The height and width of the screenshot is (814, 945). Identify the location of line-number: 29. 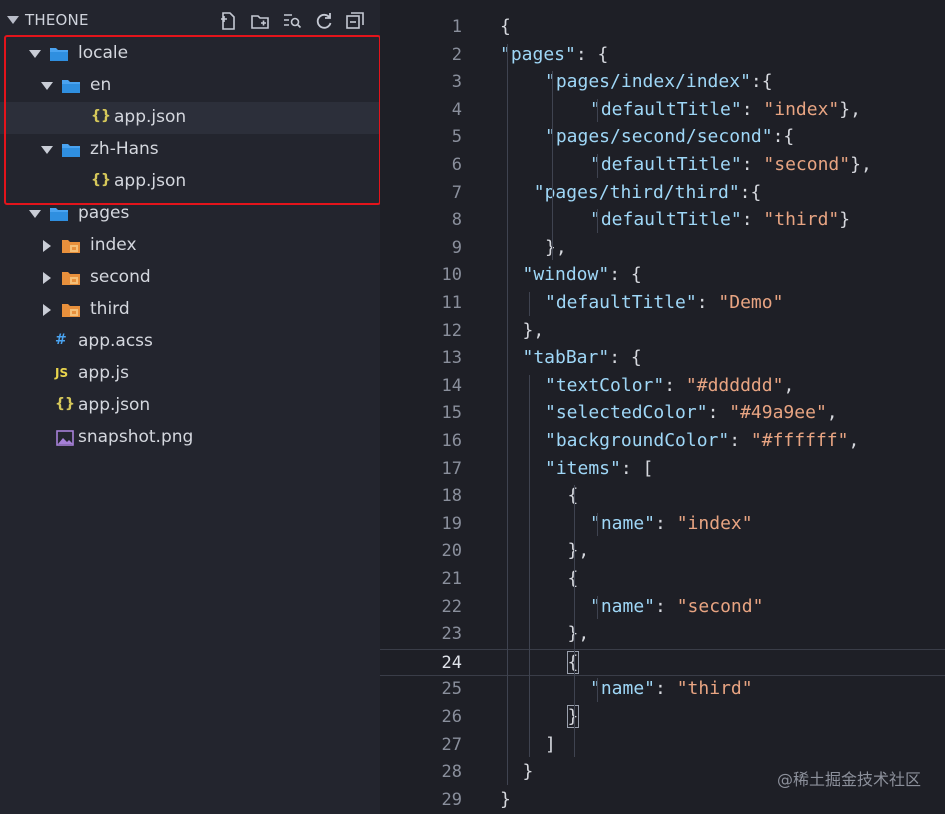
(451, 799).